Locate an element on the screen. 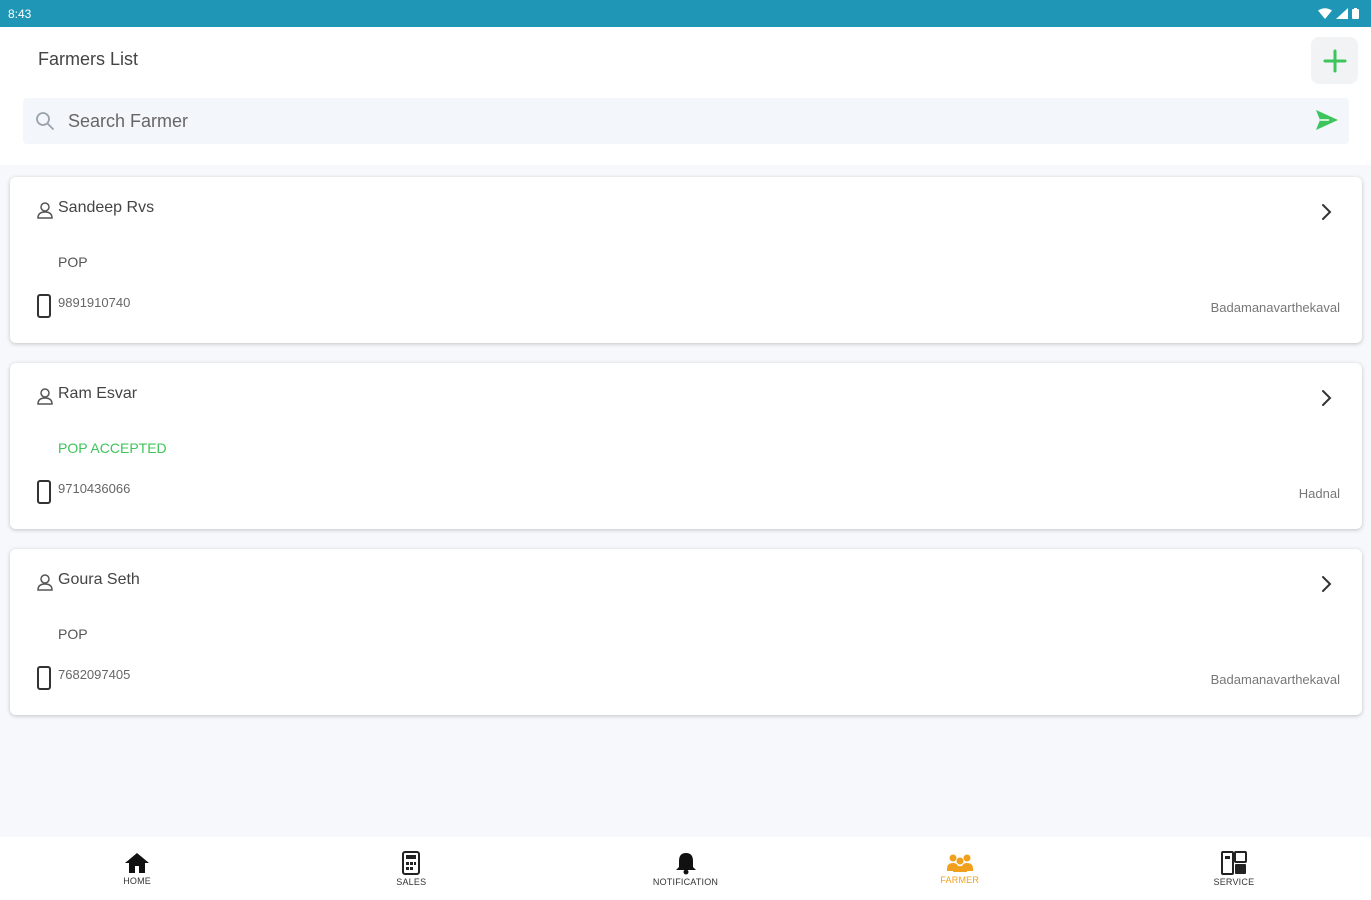 This screenshot has height=900, width=1371. nav-item-home: HOME is located at coordinates (137, 868).